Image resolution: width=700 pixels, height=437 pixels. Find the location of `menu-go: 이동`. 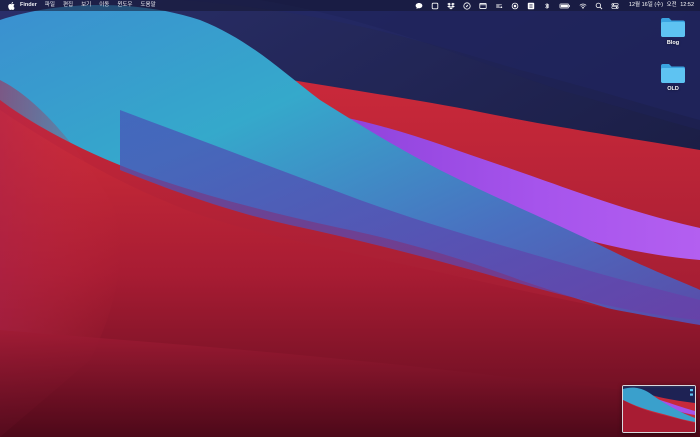

menu-go: 이동 is located at coordinates (104, 5).